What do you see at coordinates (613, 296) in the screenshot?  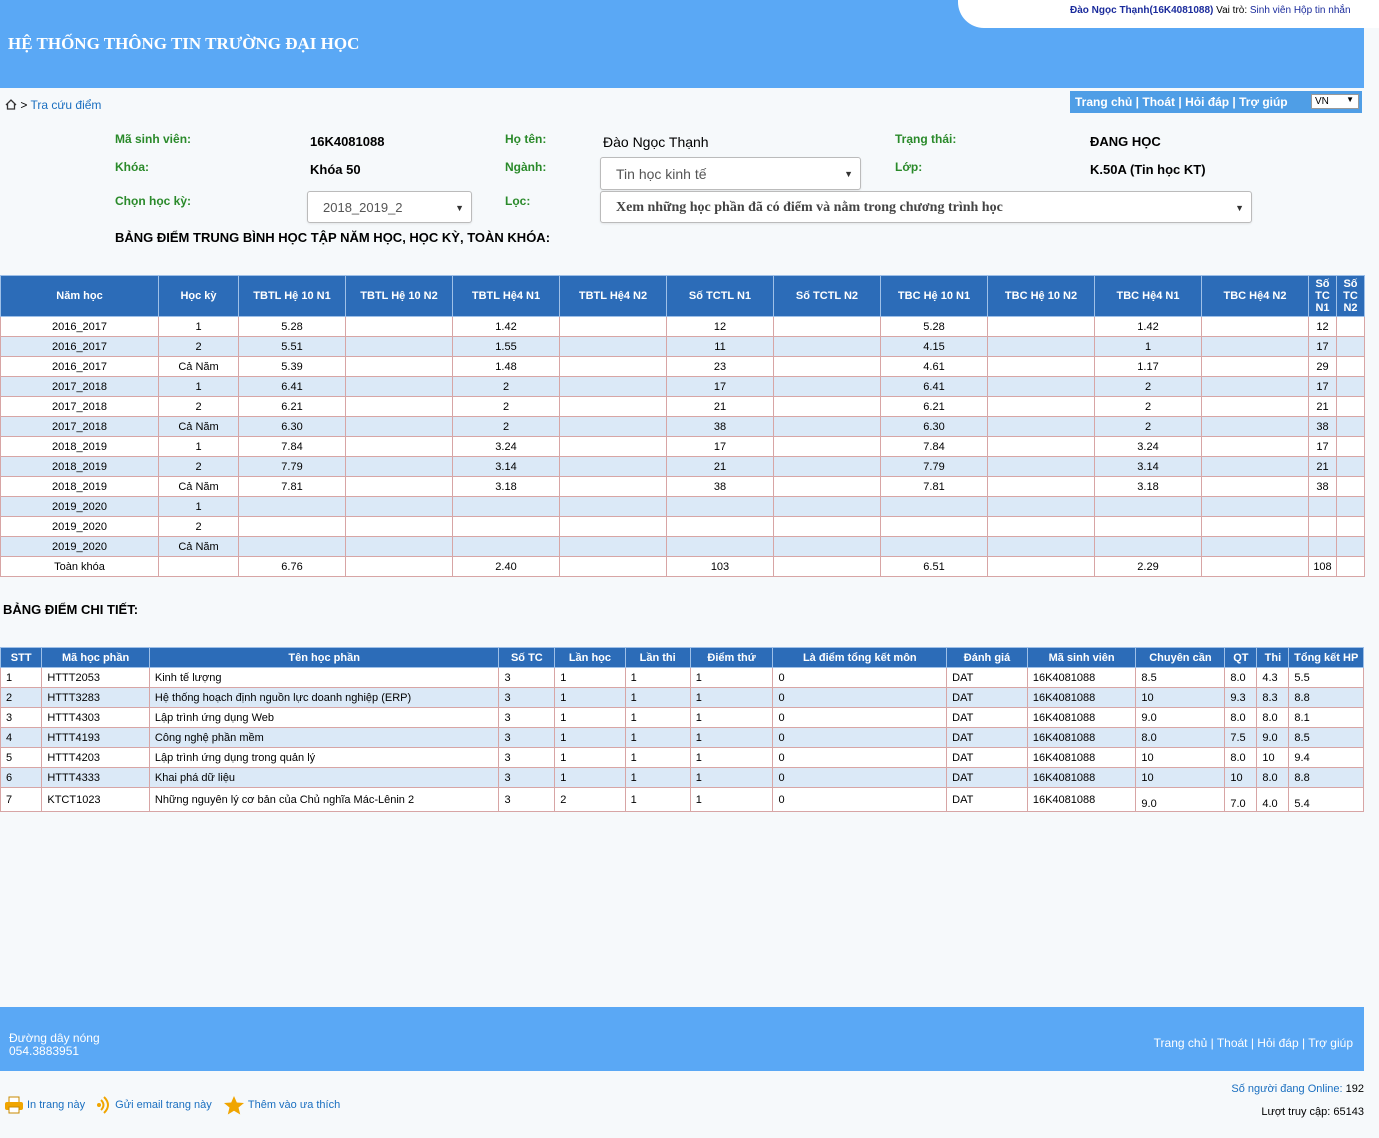 I see `summary-header-cell: TBTL Hệ4 N2` at bounding box center [613, 296].